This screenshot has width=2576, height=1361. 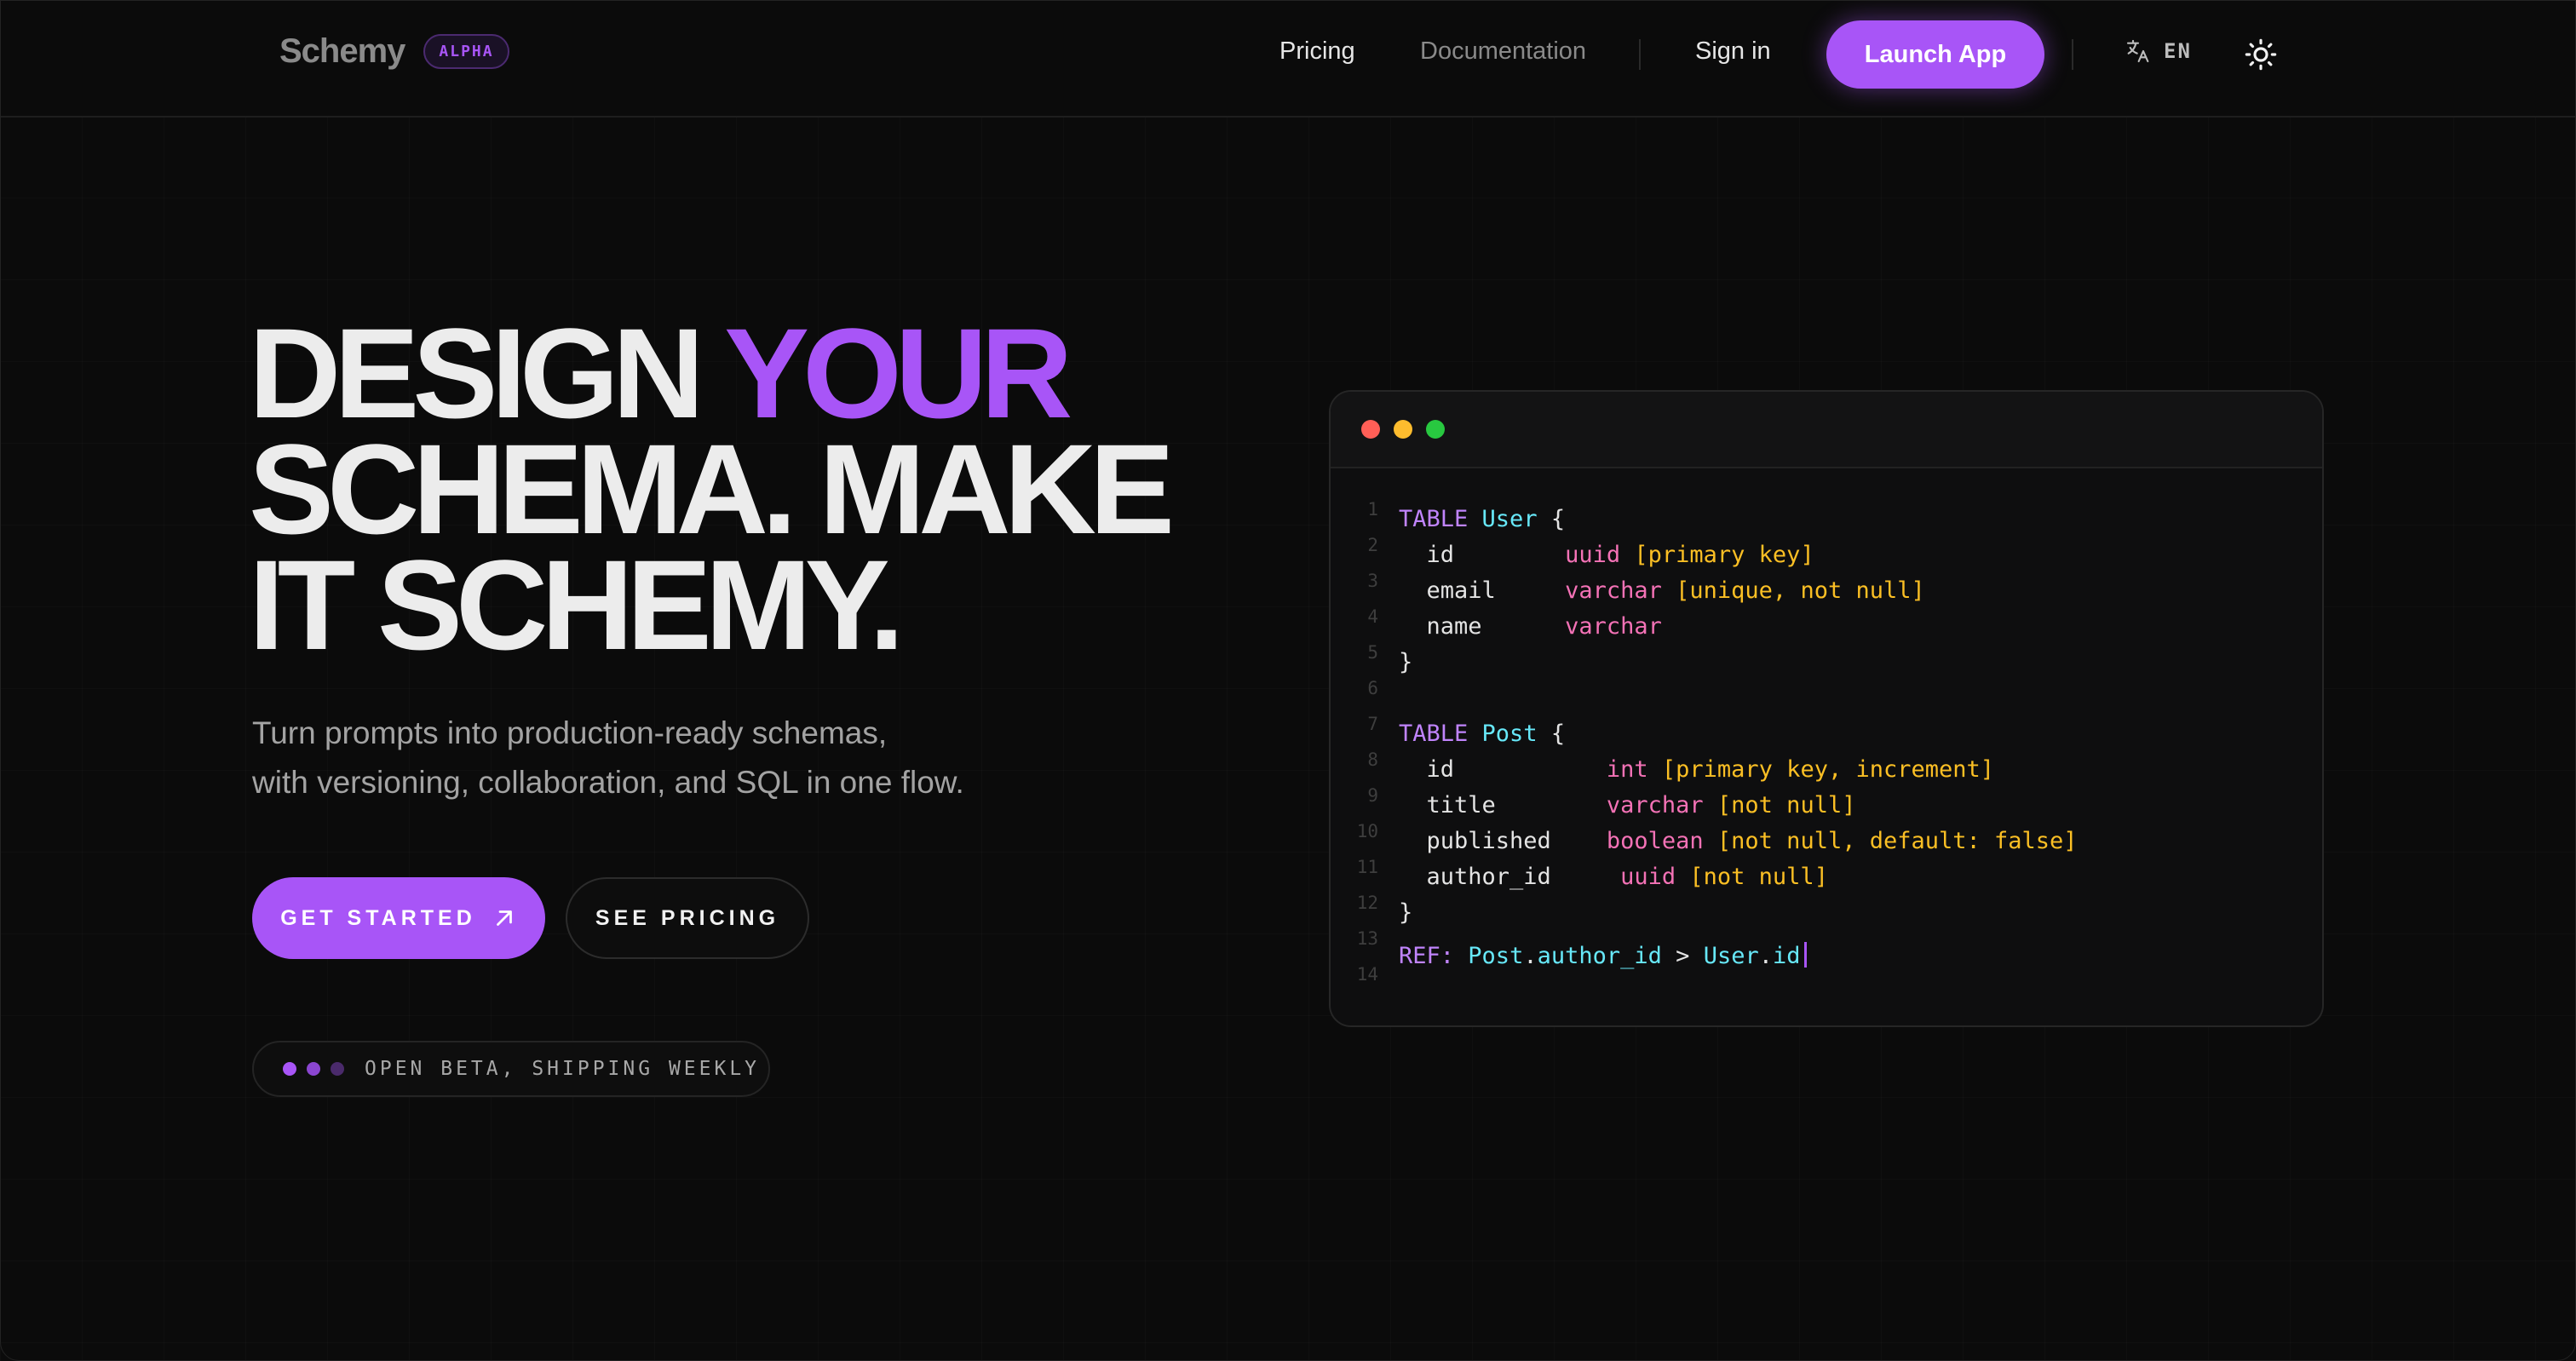 I want to click on sun-icon, so click(x=2261, y=54).